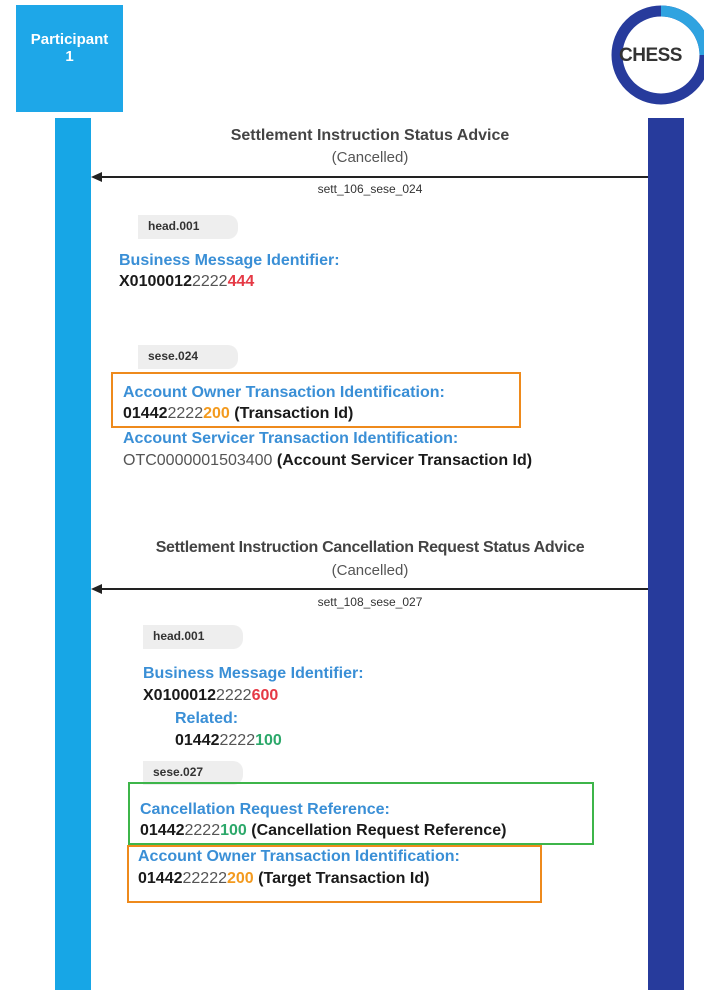 This screenshot has height=990, width=704. What do you see at coordinates (185, 413) in the screenshot?
I see `aoti-value-plain: 2222` at bounding box center [185, 413].